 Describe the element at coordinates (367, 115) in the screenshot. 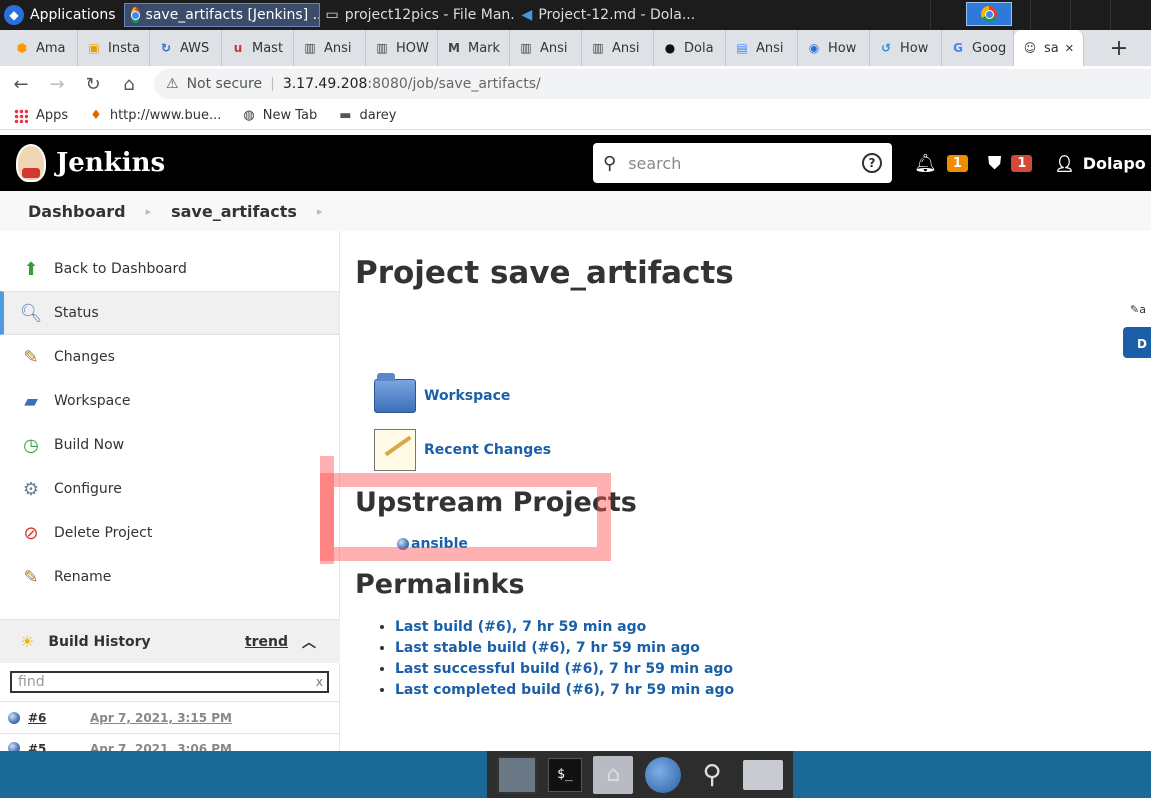

I see `bookmark-folder-darey: ▬ darey` at that location.